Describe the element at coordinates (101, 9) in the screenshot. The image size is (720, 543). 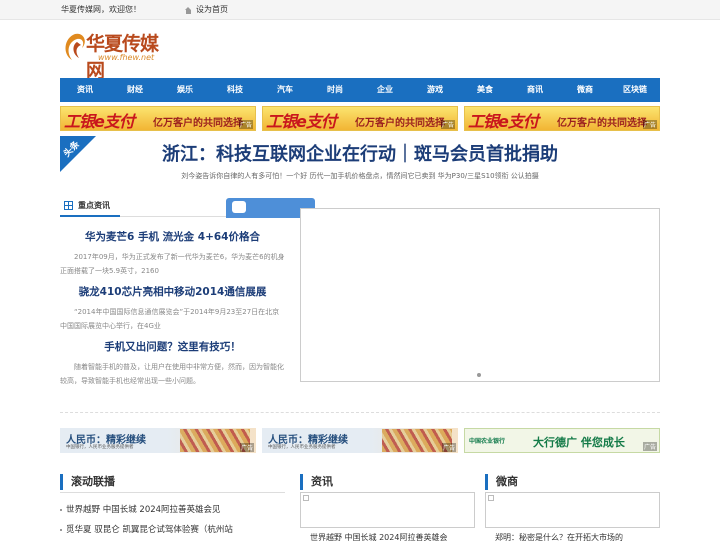
I see `welcome-text: 华夏传媒网，欢迎您！` at that location.